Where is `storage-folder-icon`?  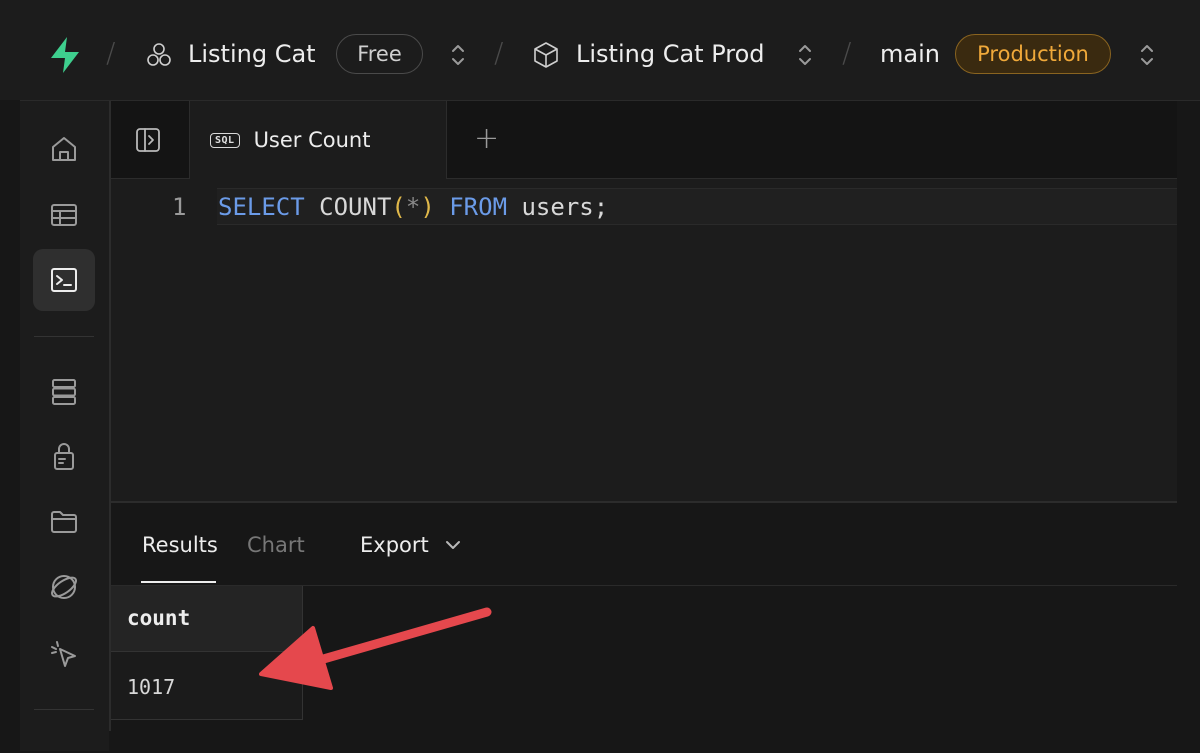 storage-folder-icon is located at coordinates (64, 521).